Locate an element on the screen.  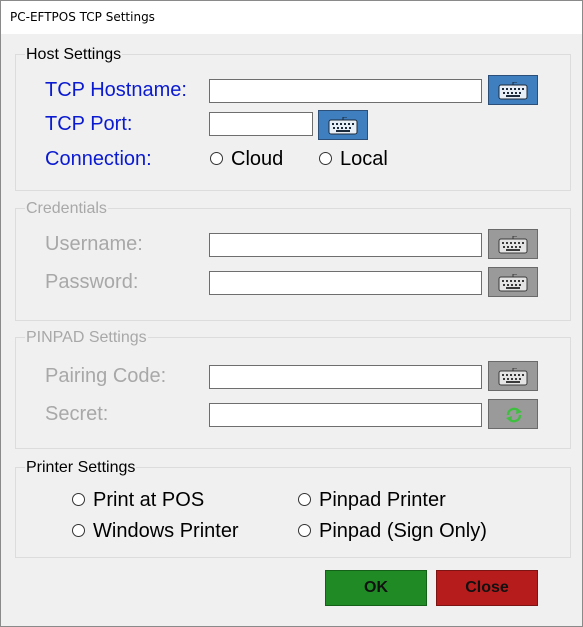
connection-label: Connection: is located at coordinates (98, 159).